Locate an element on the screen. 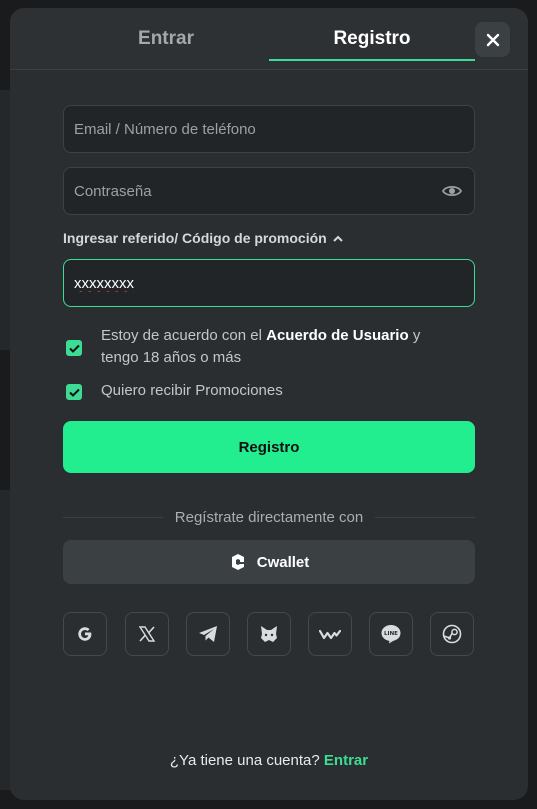 This screenshot has height=809, width=537. auth-tabs: Entrar Registro is located at coordinates (269, 39).